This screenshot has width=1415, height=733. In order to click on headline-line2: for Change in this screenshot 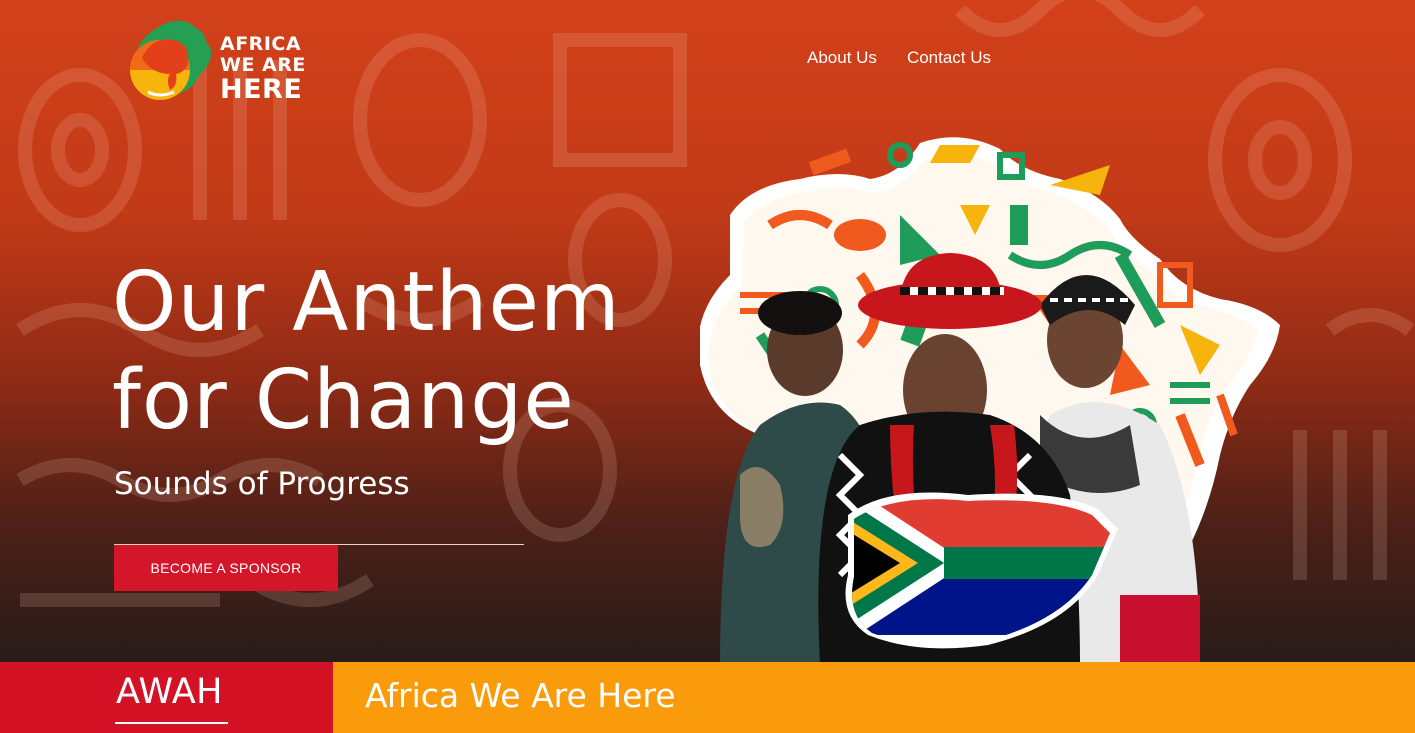, I will do `click(343, 400)`.